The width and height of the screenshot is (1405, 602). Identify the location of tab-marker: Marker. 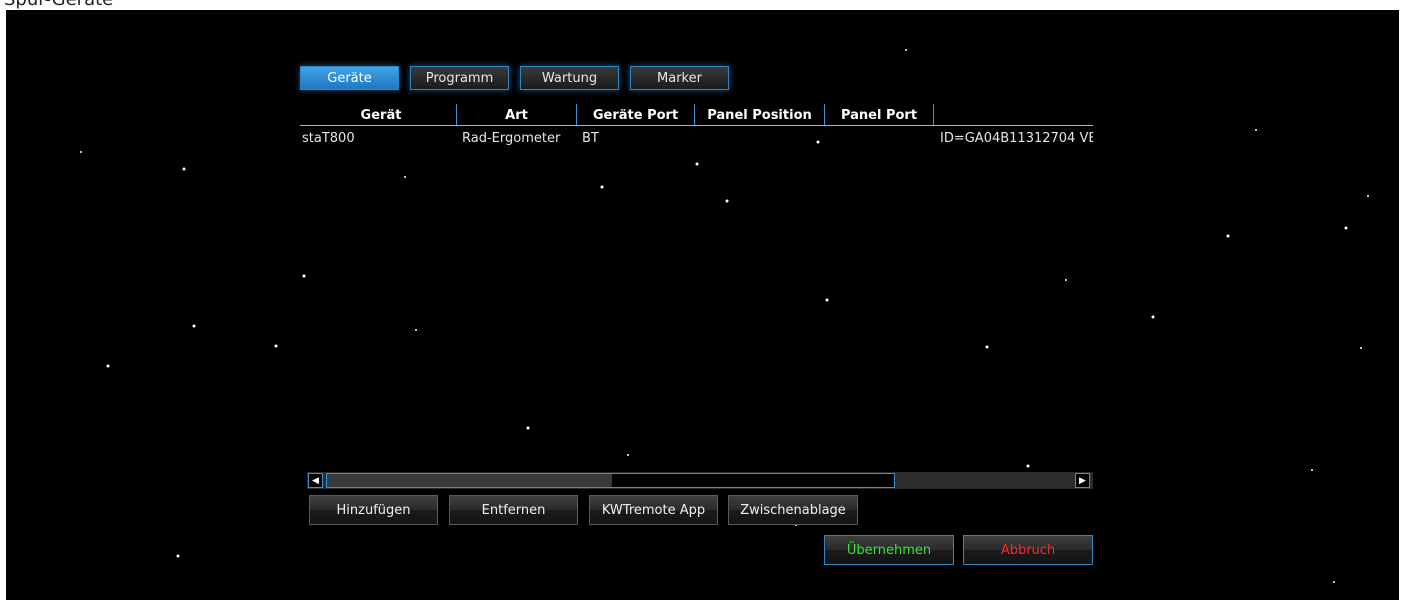
(679, 78).